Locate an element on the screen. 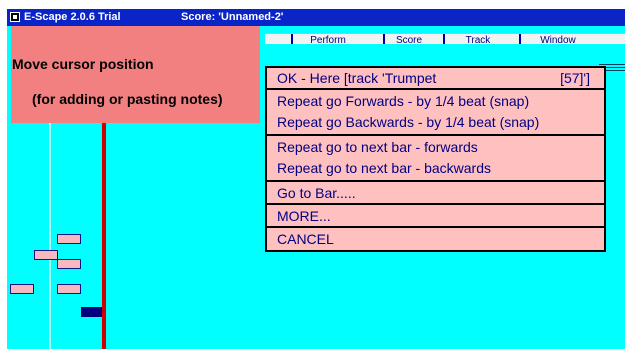 Image resolution: width=625 pixels, height=349 pixels. title-bar: E-Scape 2.0.6 Trial Score: 'Unnamed-2' is located at coordinates (316, 17).